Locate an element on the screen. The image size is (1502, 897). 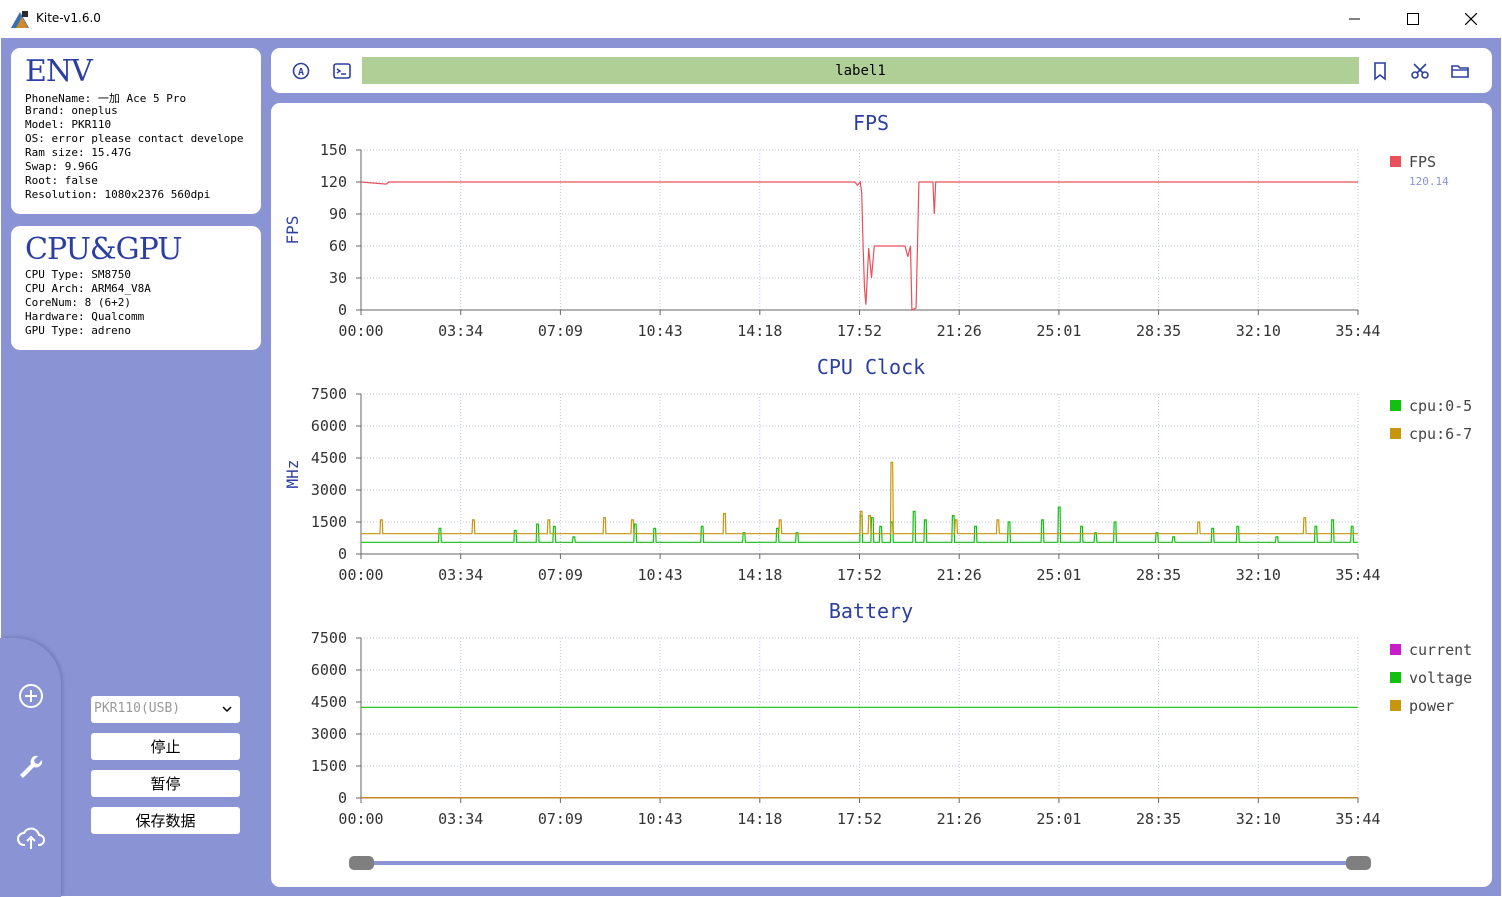
cloud-upload-icon is located at coordinates (31, 838).